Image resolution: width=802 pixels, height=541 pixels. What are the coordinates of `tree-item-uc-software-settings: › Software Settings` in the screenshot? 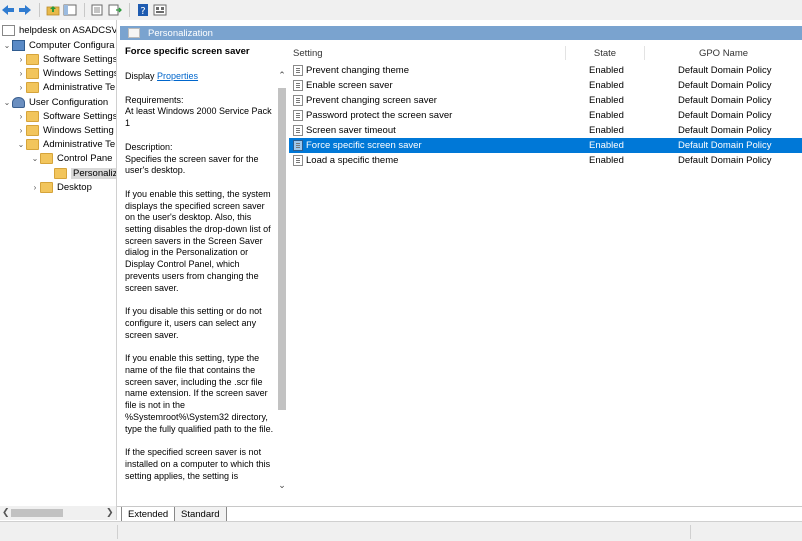 It's located at (66, 116).